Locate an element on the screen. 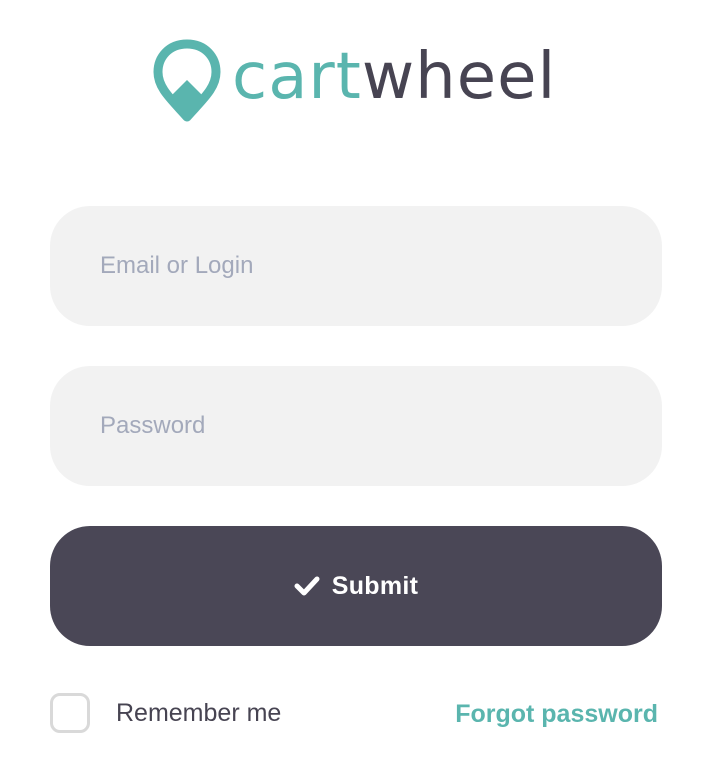 The height and width of the screenshot is (762, 704). remember-me-label: Remember me is located at coordinates (199, 712).